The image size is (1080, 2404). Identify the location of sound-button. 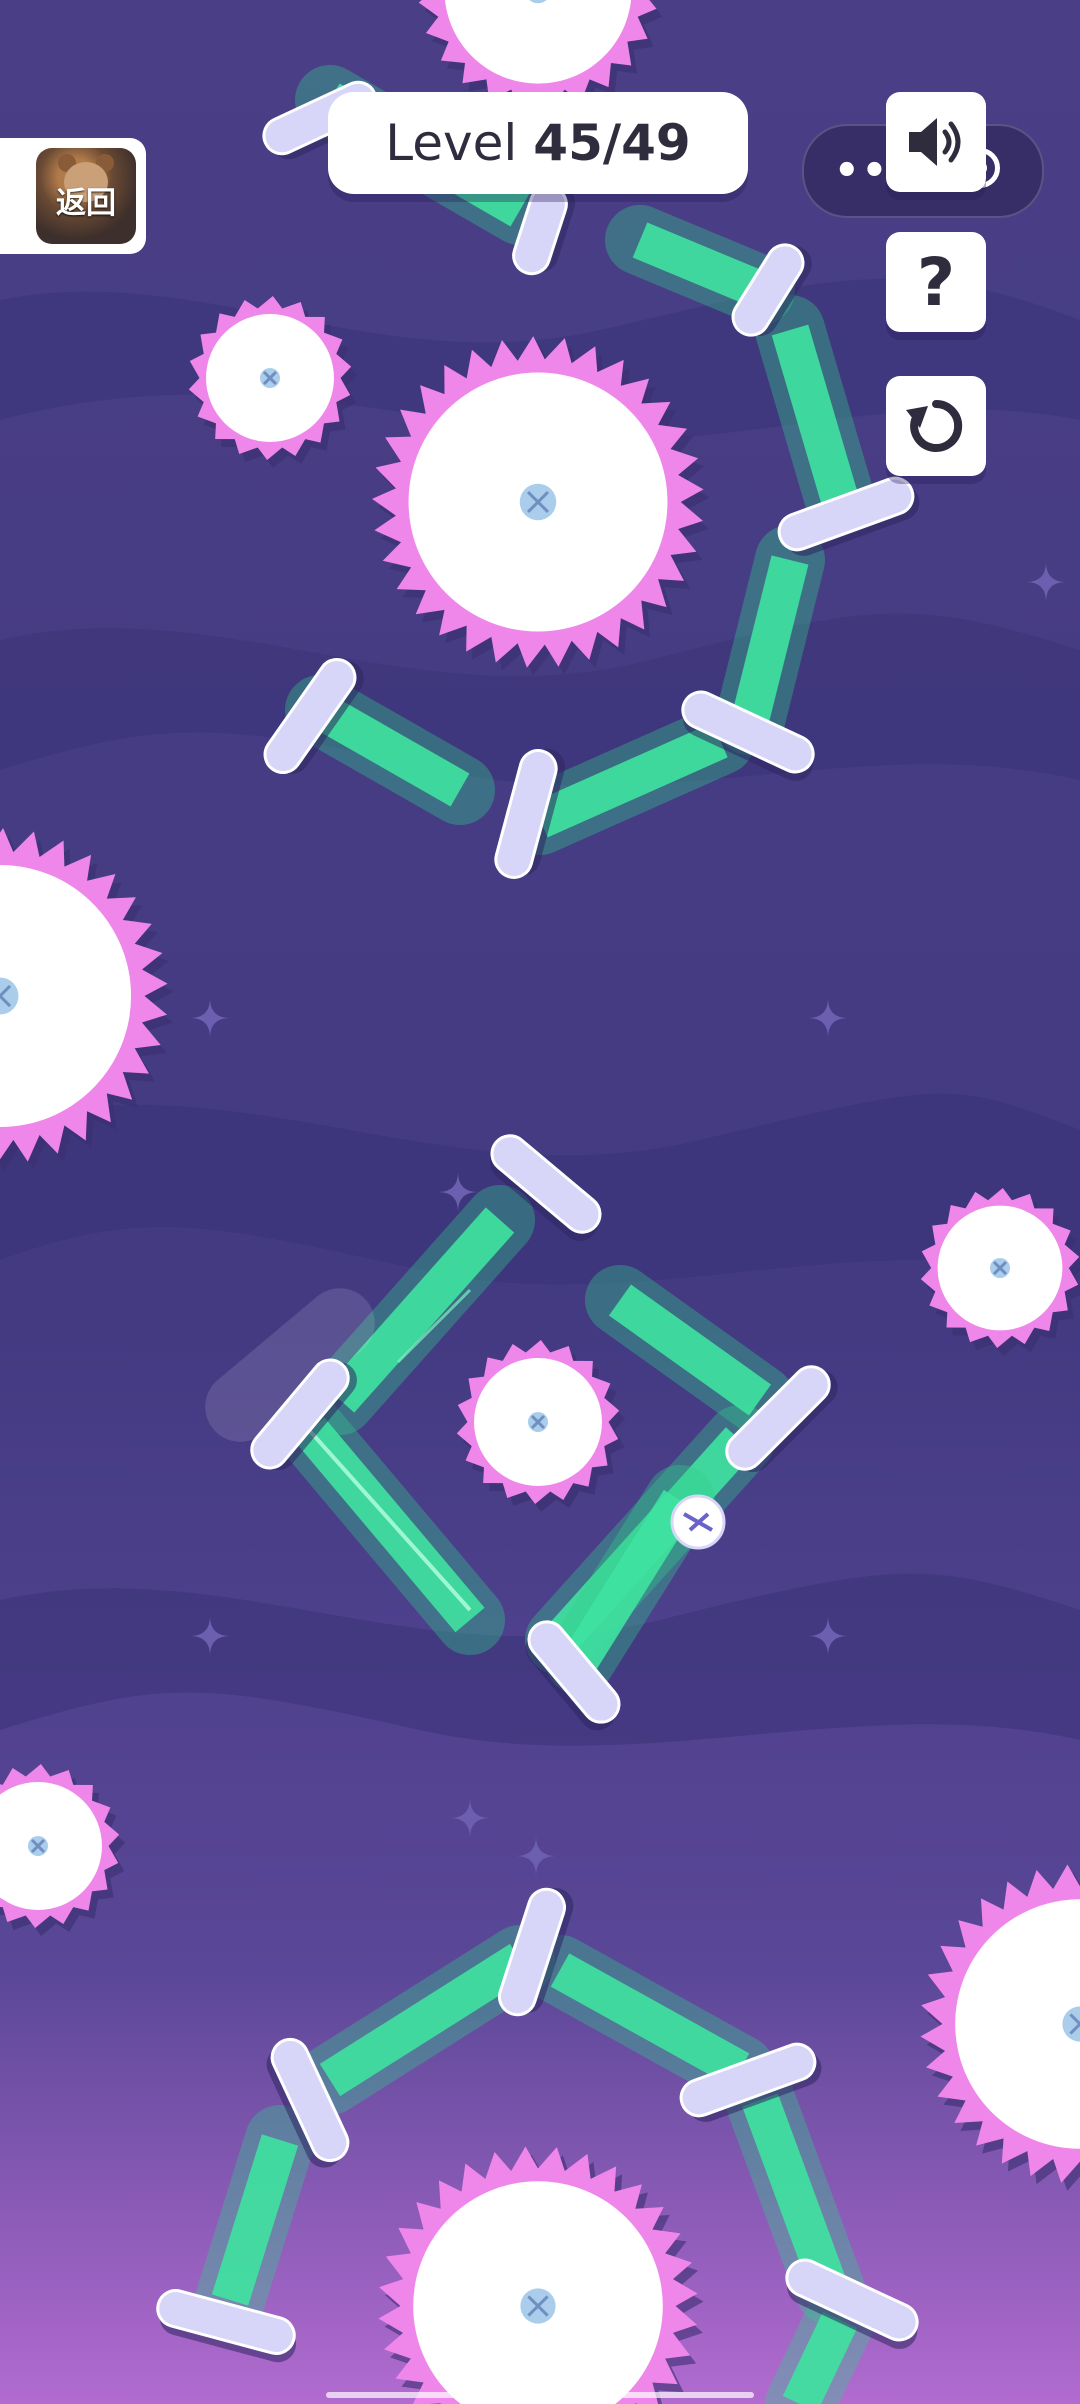
(936, 142).